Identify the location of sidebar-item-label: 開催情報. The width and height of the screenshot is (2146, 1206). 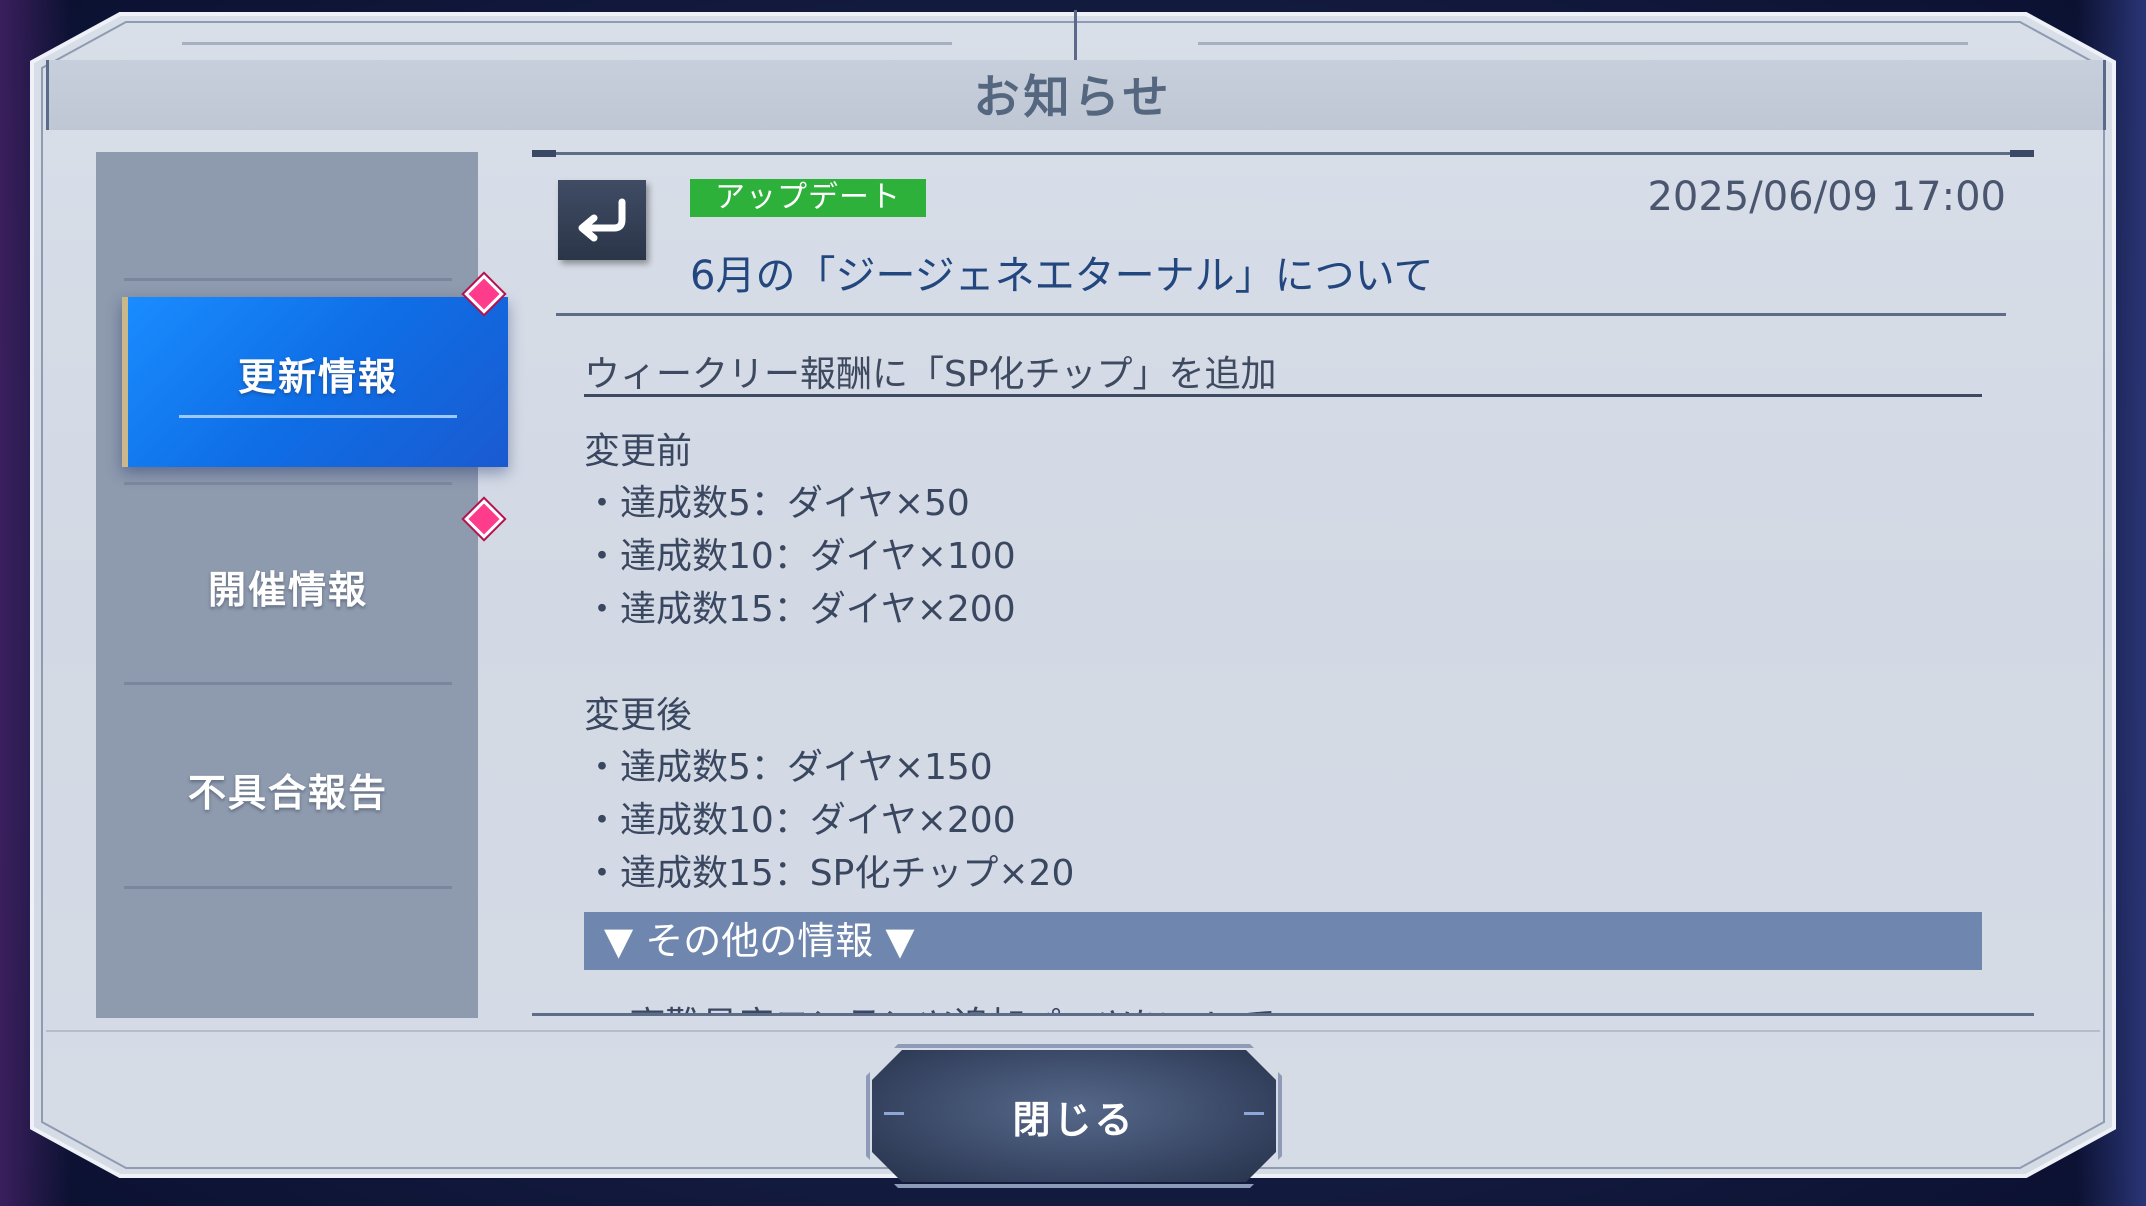
(287, 589).